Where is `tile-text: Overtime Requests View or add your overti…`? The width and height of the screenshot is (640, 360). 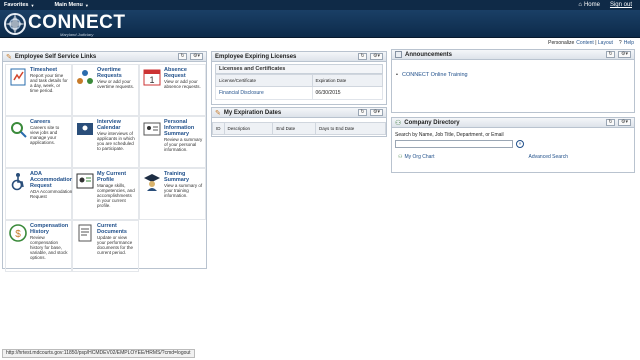
tile-text: Overtime Requests View or add your overti… is located at coordinates (116, 90).